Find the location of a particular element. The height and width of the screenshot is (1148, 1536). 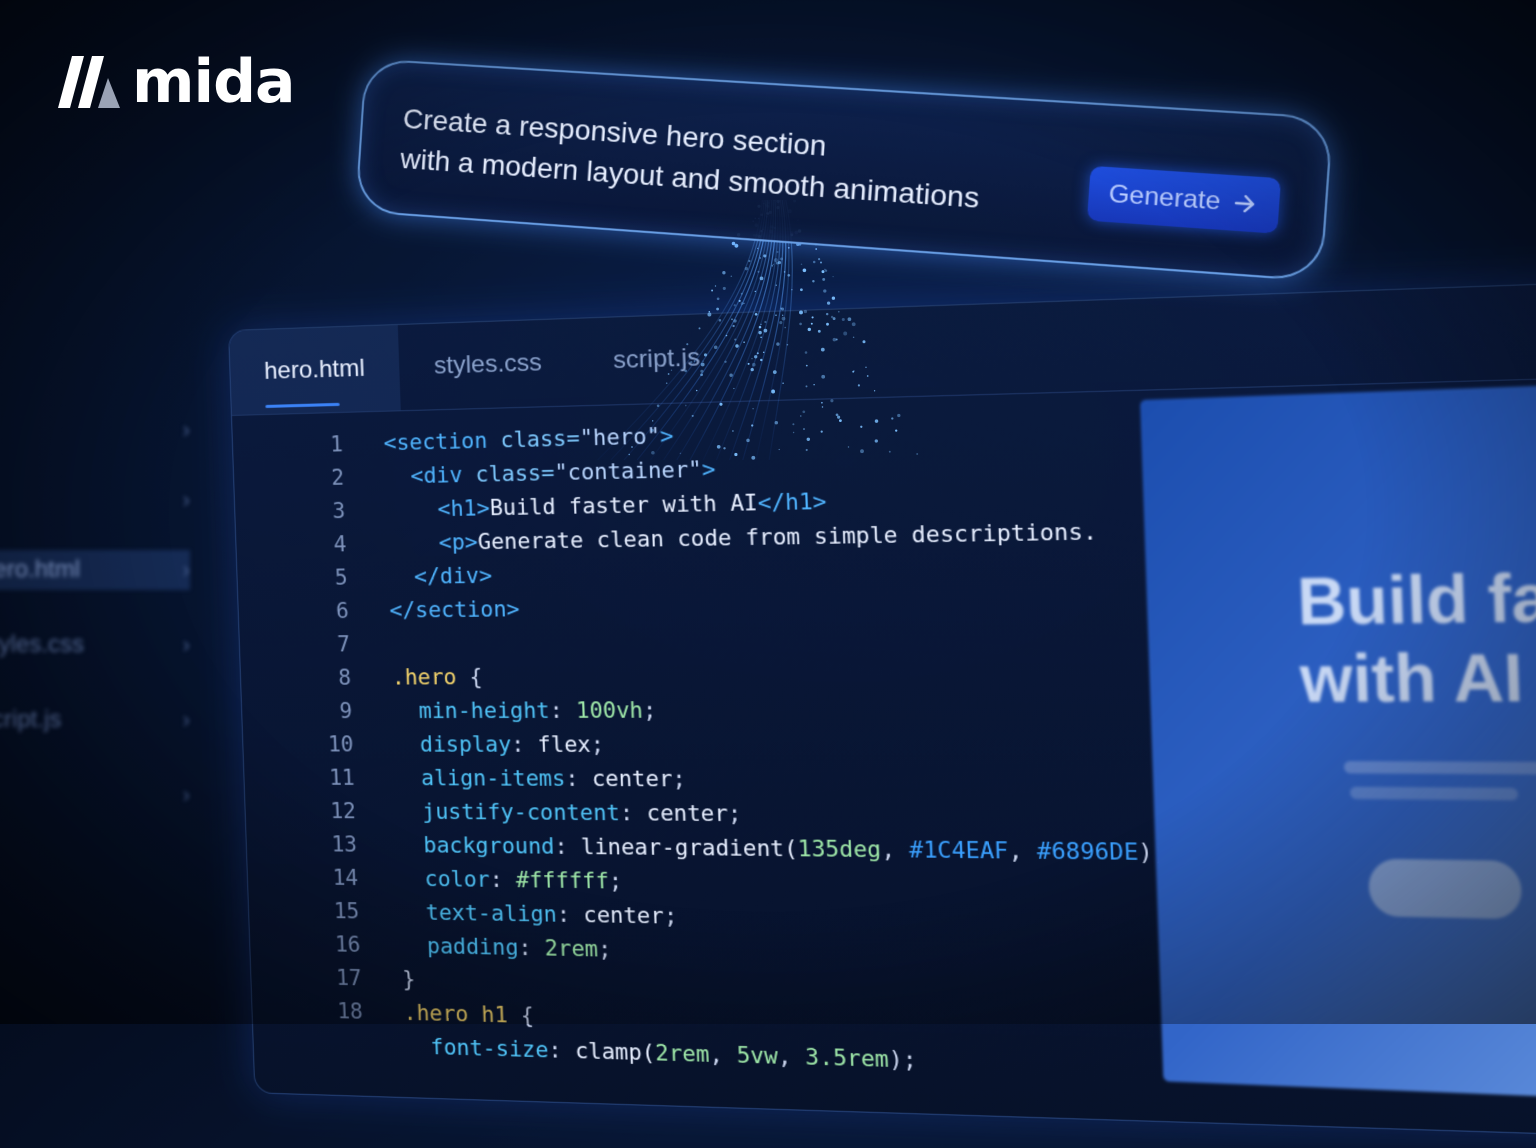

tab-label: styles.css is located at coordinates (488, 365).